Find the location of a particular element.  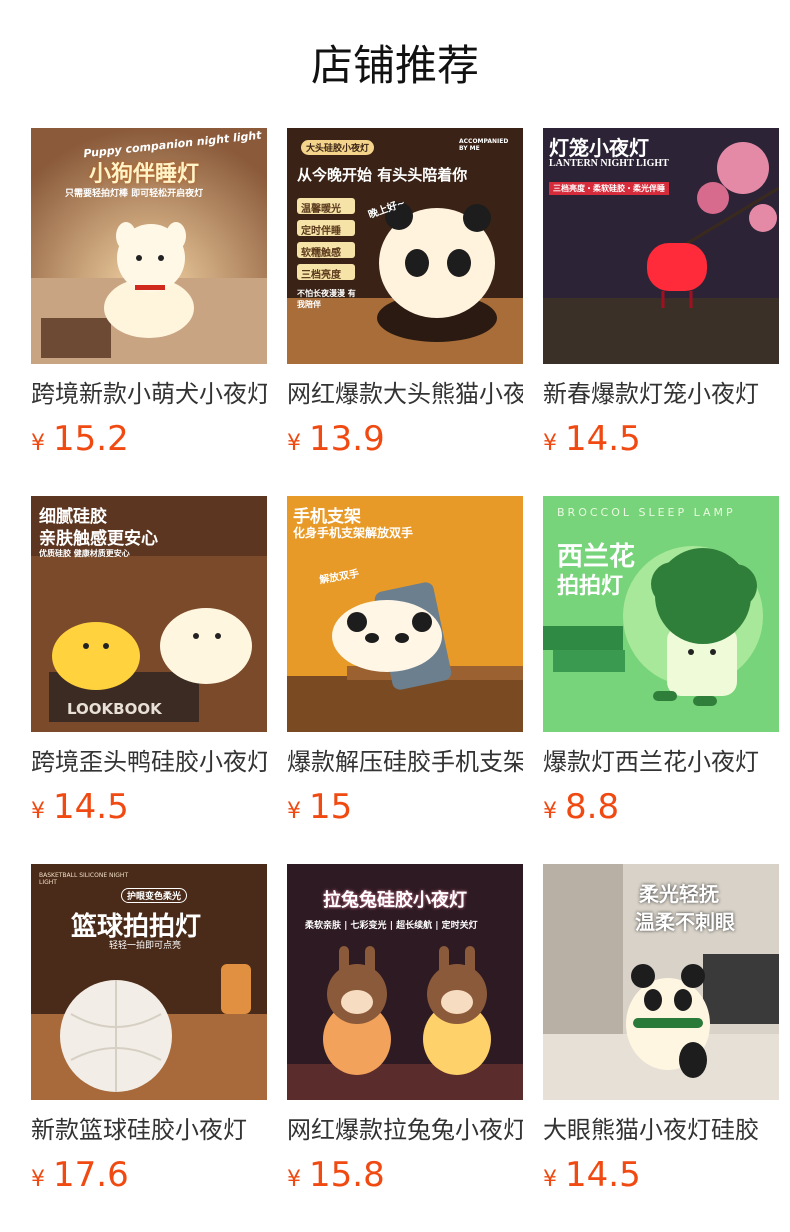

product-name: 跨境新款小萌犬小夜灯 is located at coordinates (149, 394).